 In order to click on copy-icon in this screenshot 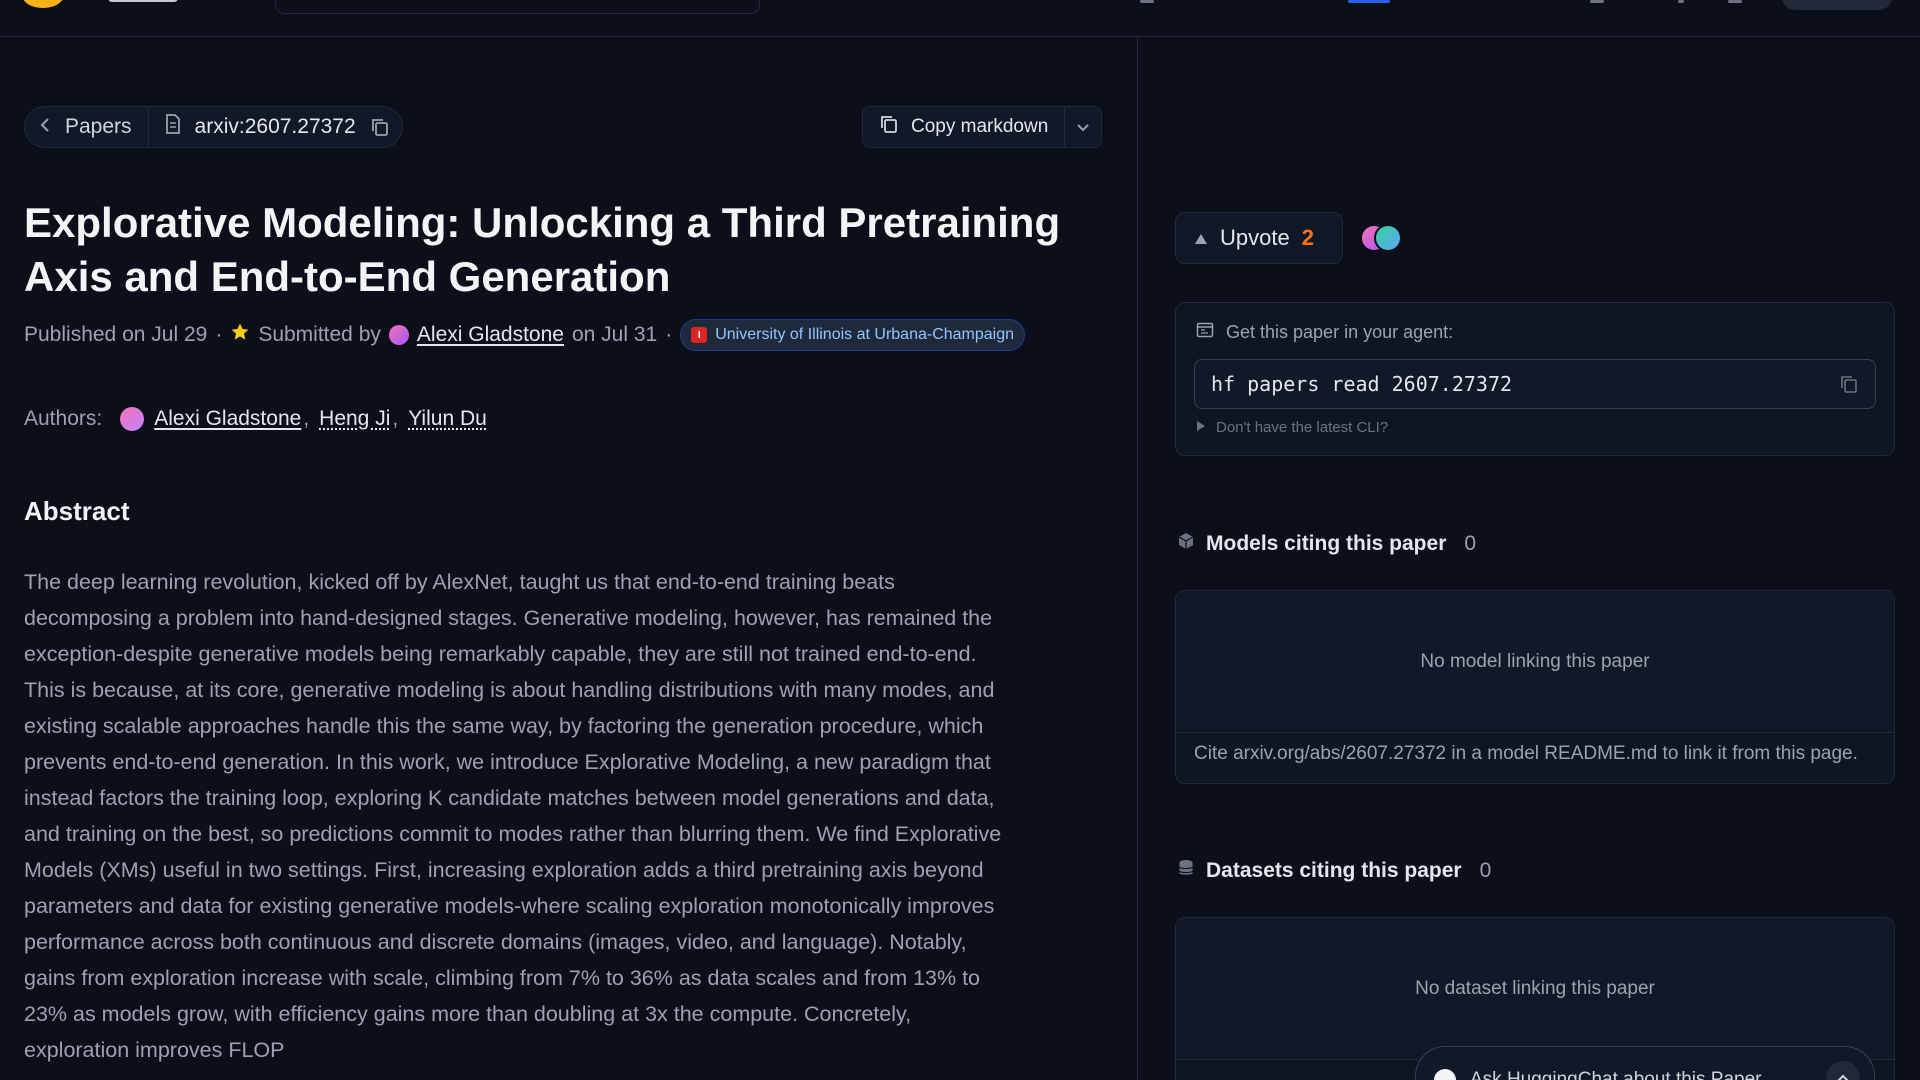, I will do `click(889, 127)`.